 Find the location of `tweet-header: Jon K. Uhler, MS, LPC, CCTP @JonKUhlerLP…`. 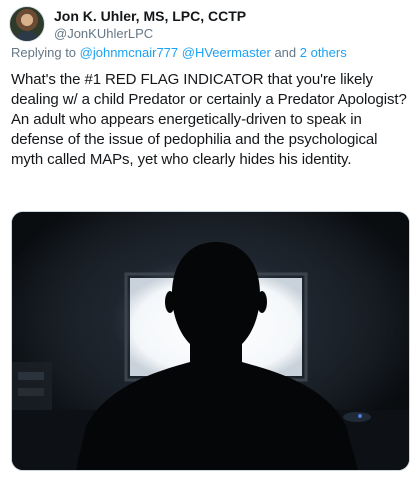

tweet-header: Jon K. Uhler, MS, LPC, CCTP @JonKUhlerLP… is located at coordinates (127, 24).